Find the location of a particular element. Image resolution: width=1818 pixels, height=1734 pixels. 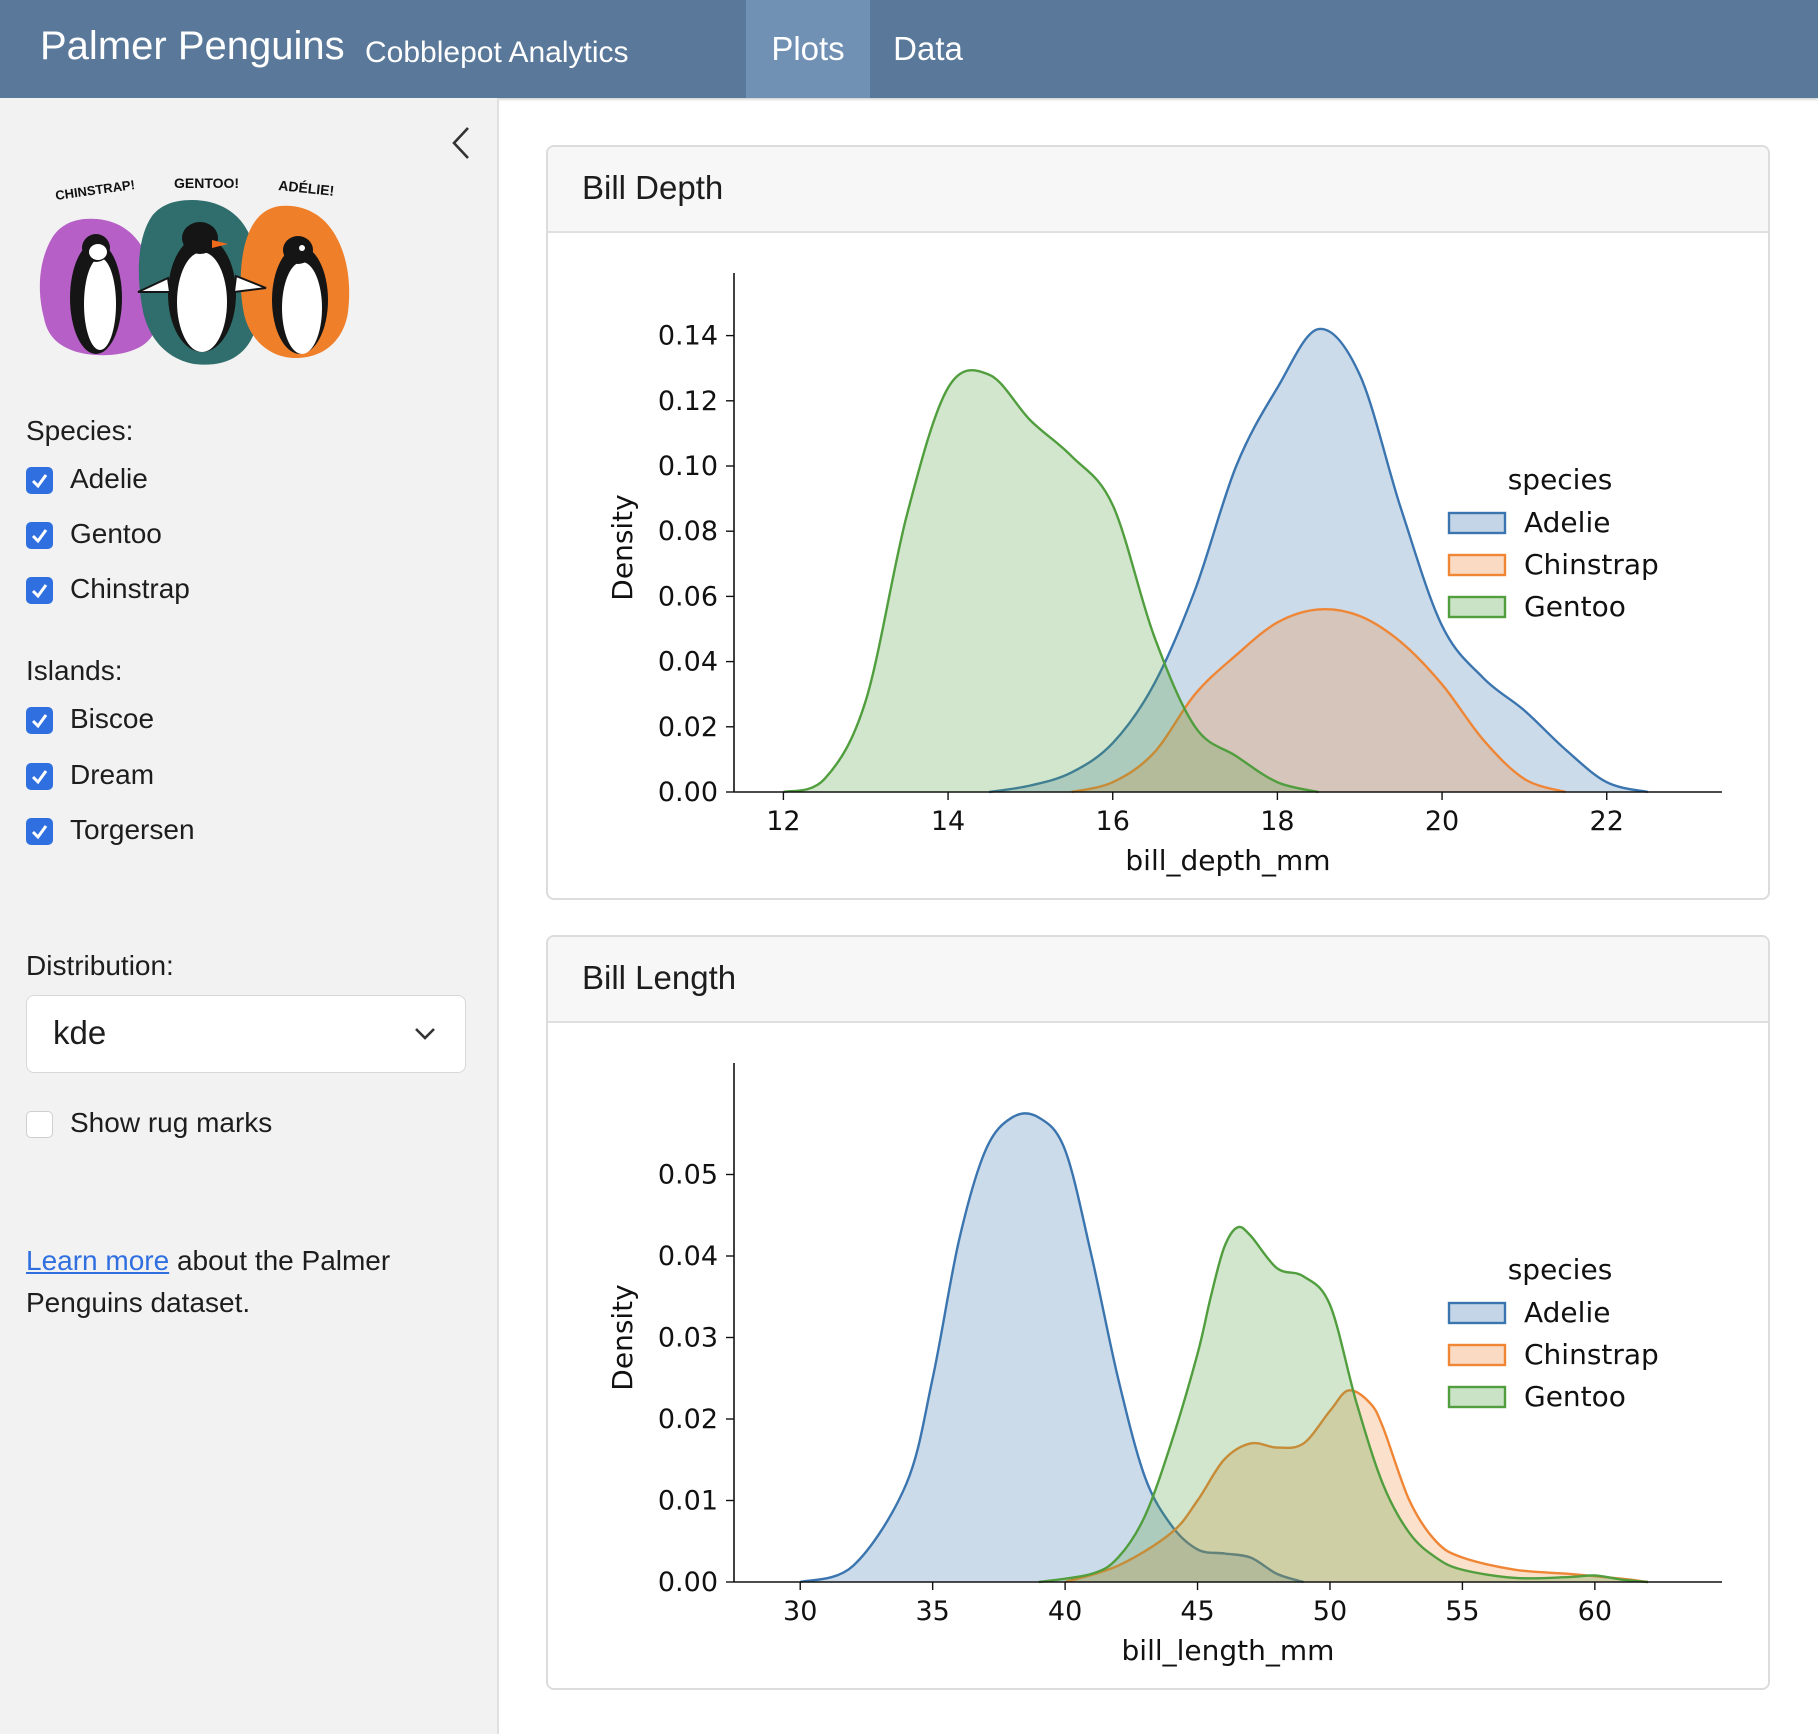

distribution-label: Distribution: is located at coordinates (100, 965).